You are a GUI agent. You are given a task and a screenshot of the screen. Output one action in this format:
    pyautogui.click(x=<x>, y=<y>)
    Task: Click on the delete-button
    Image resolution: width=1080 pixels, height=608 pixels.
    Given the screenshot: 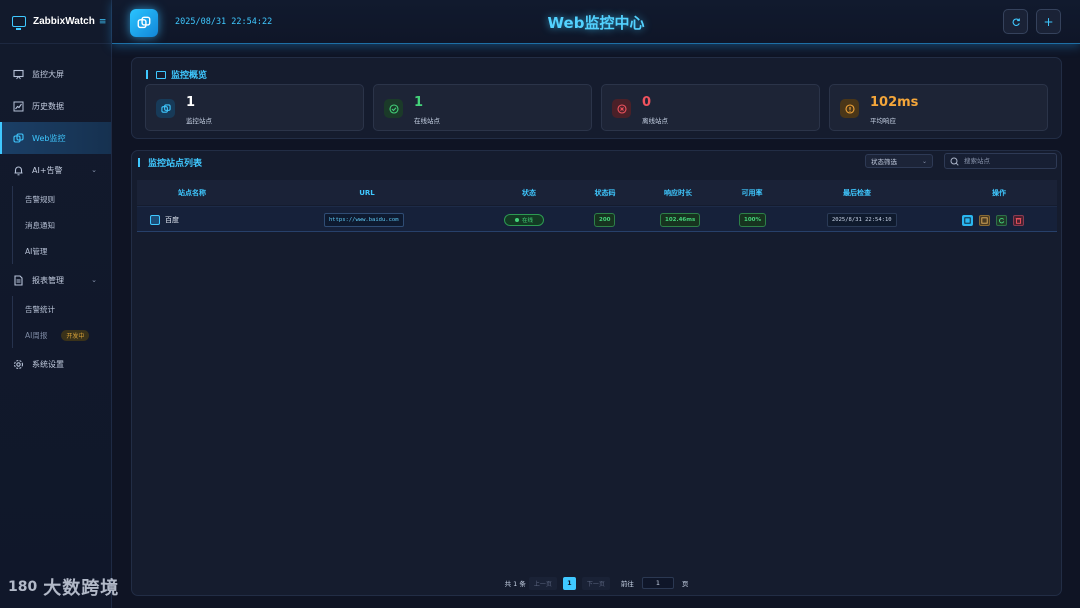 What is the action you would take?
    pyautogui.click(x=1018, y=220)
    